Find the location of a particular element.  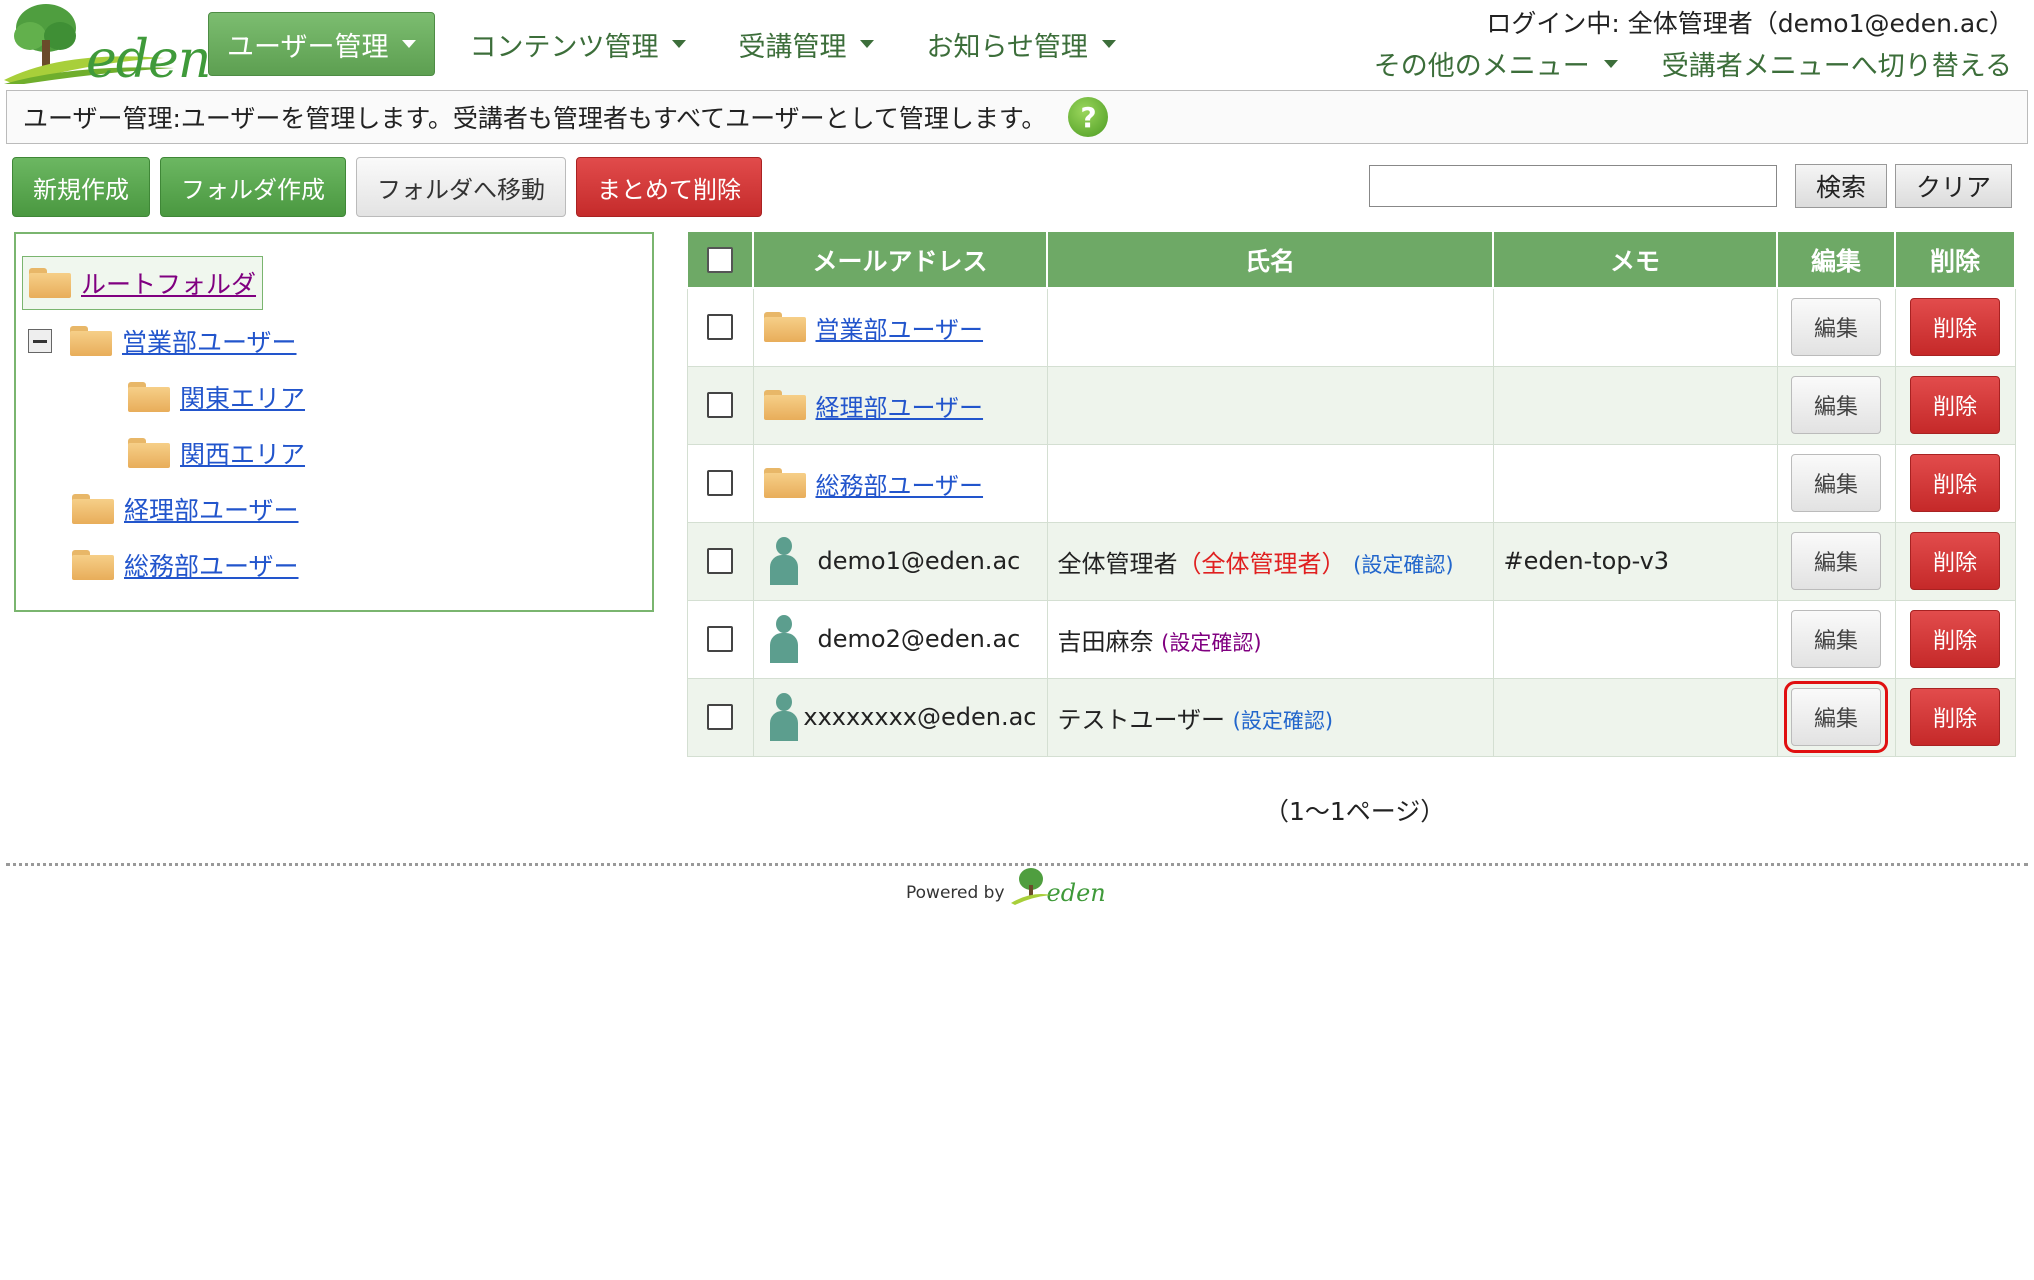

move-to-folder-button: フォルダへ移動 is located at coordinates (461, 187).